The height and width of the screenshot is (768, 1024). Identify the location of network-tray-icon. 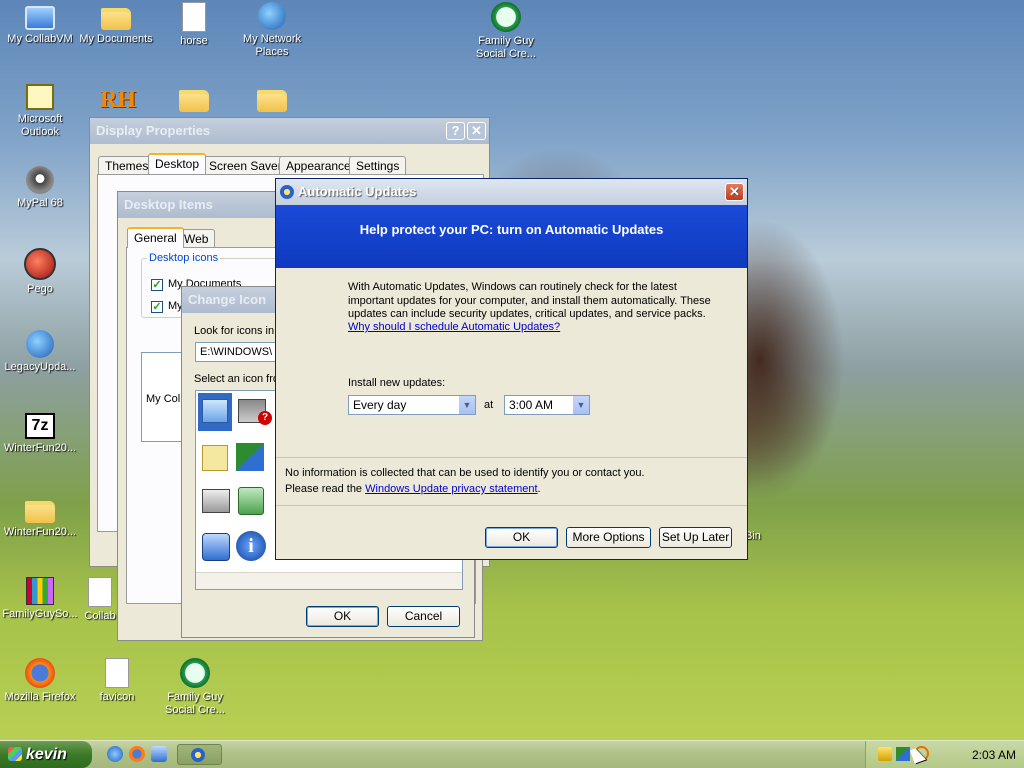
(903, 754).